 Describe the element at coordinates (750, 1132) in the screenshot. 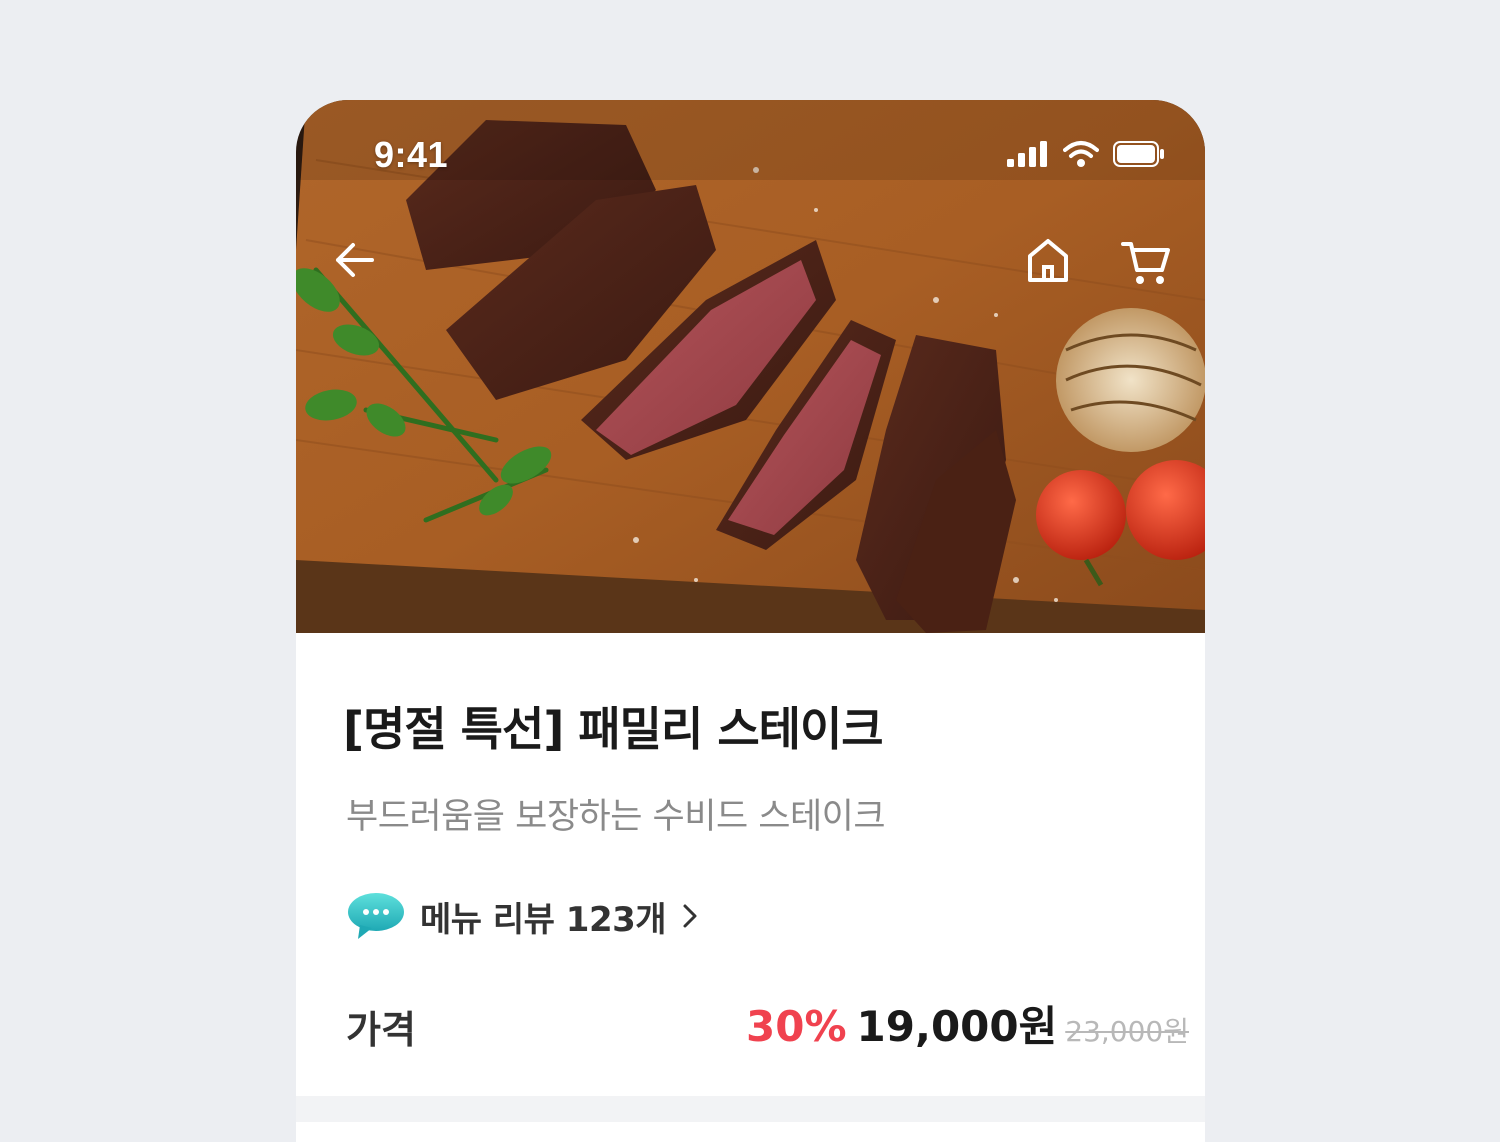

I see `next-section` at that location.